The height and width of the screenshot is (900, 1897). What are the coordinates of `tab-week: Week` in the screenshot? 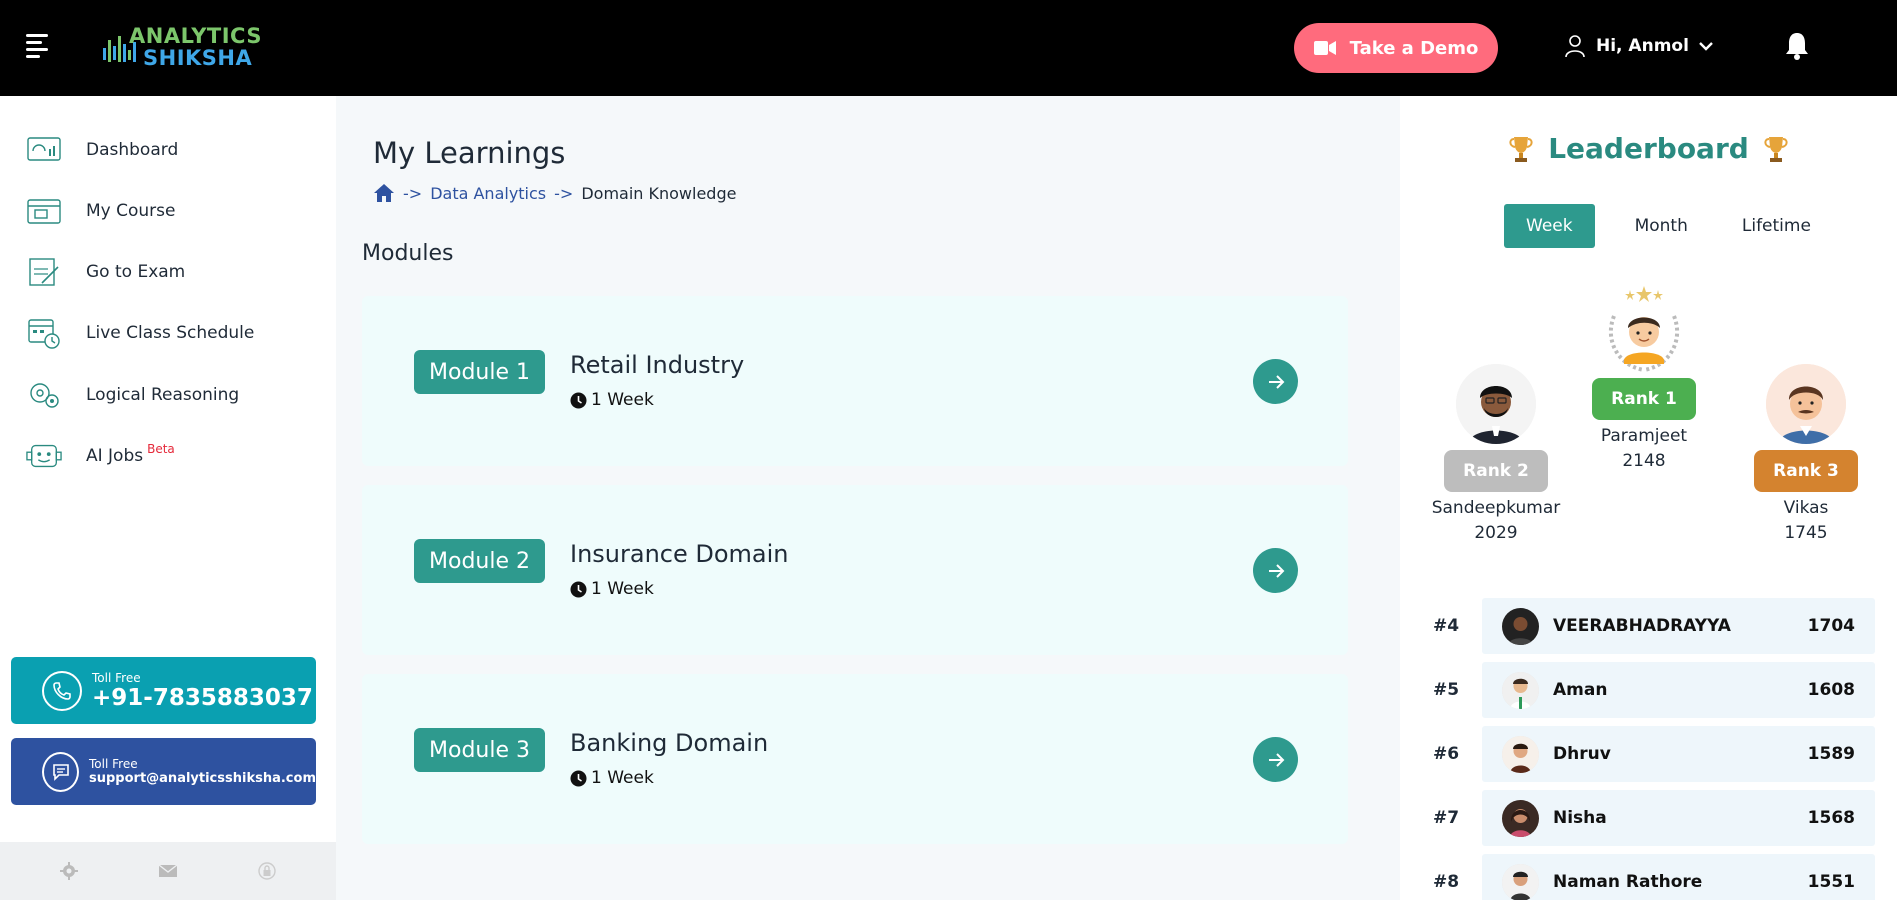 It's located at (1549, 226).